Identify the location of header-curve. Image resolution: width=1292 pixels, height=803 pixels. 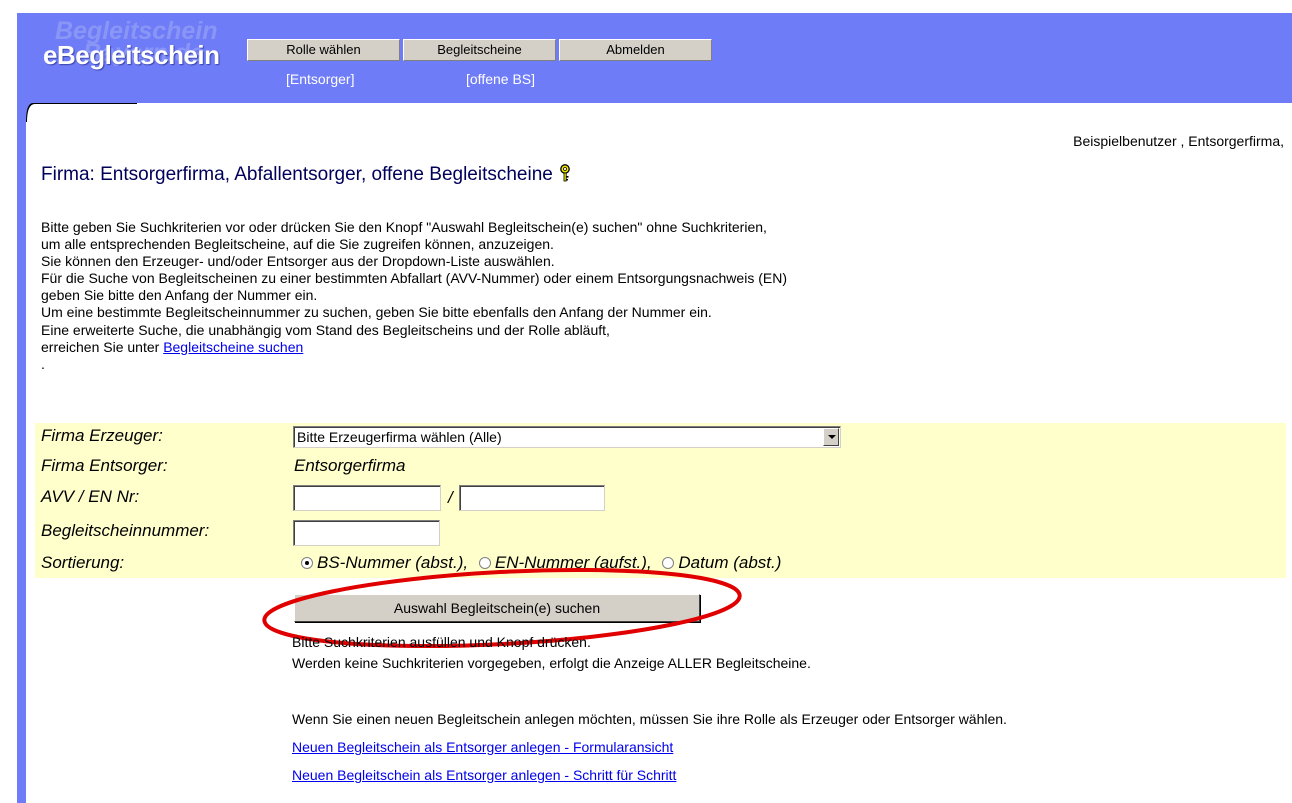
(77, 112).